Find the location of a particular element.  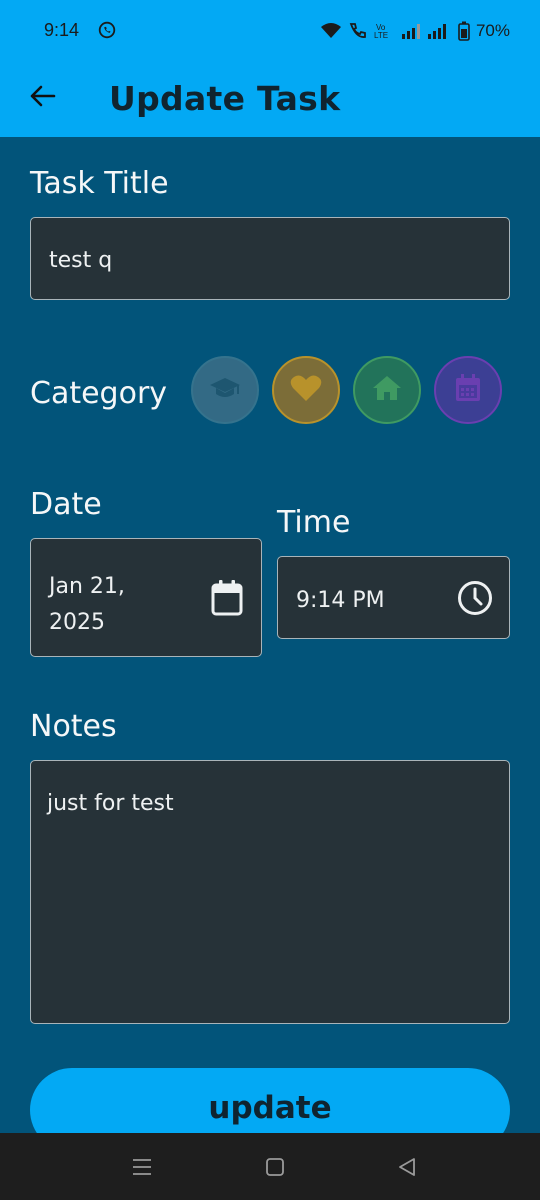

heart-icon is located at coordinates (306, 390).